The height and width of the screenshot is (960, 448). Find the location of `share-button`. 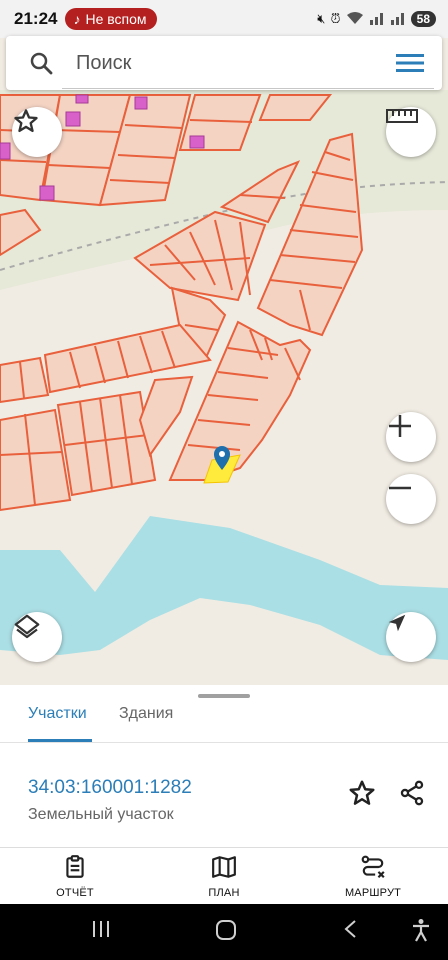

share-button is located at coordinates (412, 795).